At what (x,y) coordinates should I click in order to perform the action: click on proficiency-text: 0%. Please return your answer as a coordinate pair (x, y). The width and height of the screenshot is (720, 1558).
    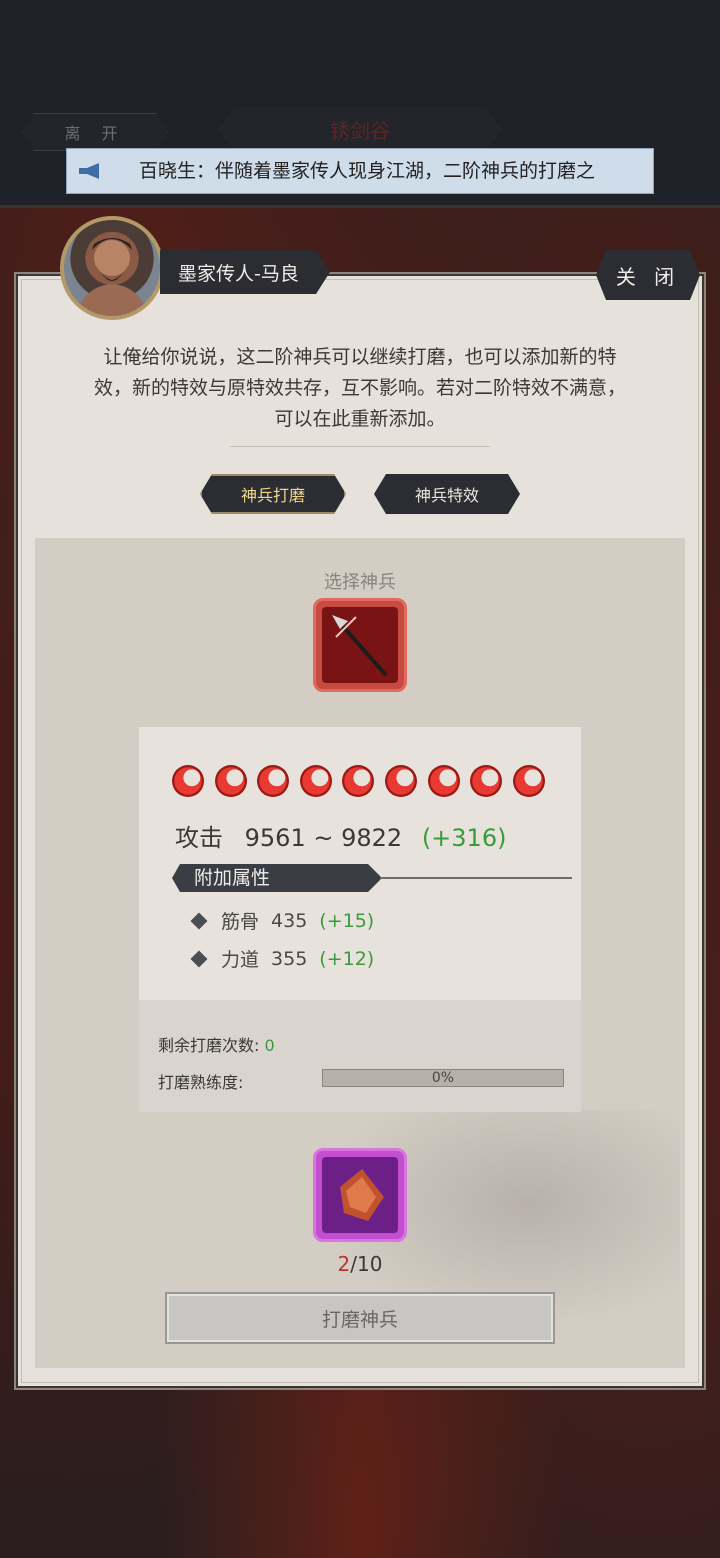
    Looking at the image, I should click on (443, 1078).